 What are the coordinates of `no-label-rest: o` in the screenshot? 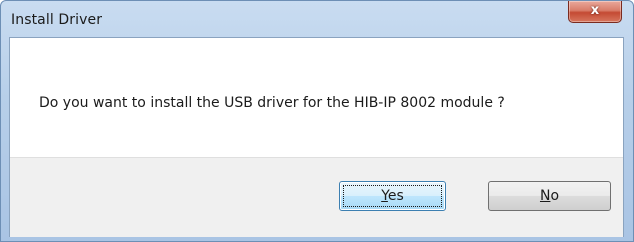 It's located at (555, 196).